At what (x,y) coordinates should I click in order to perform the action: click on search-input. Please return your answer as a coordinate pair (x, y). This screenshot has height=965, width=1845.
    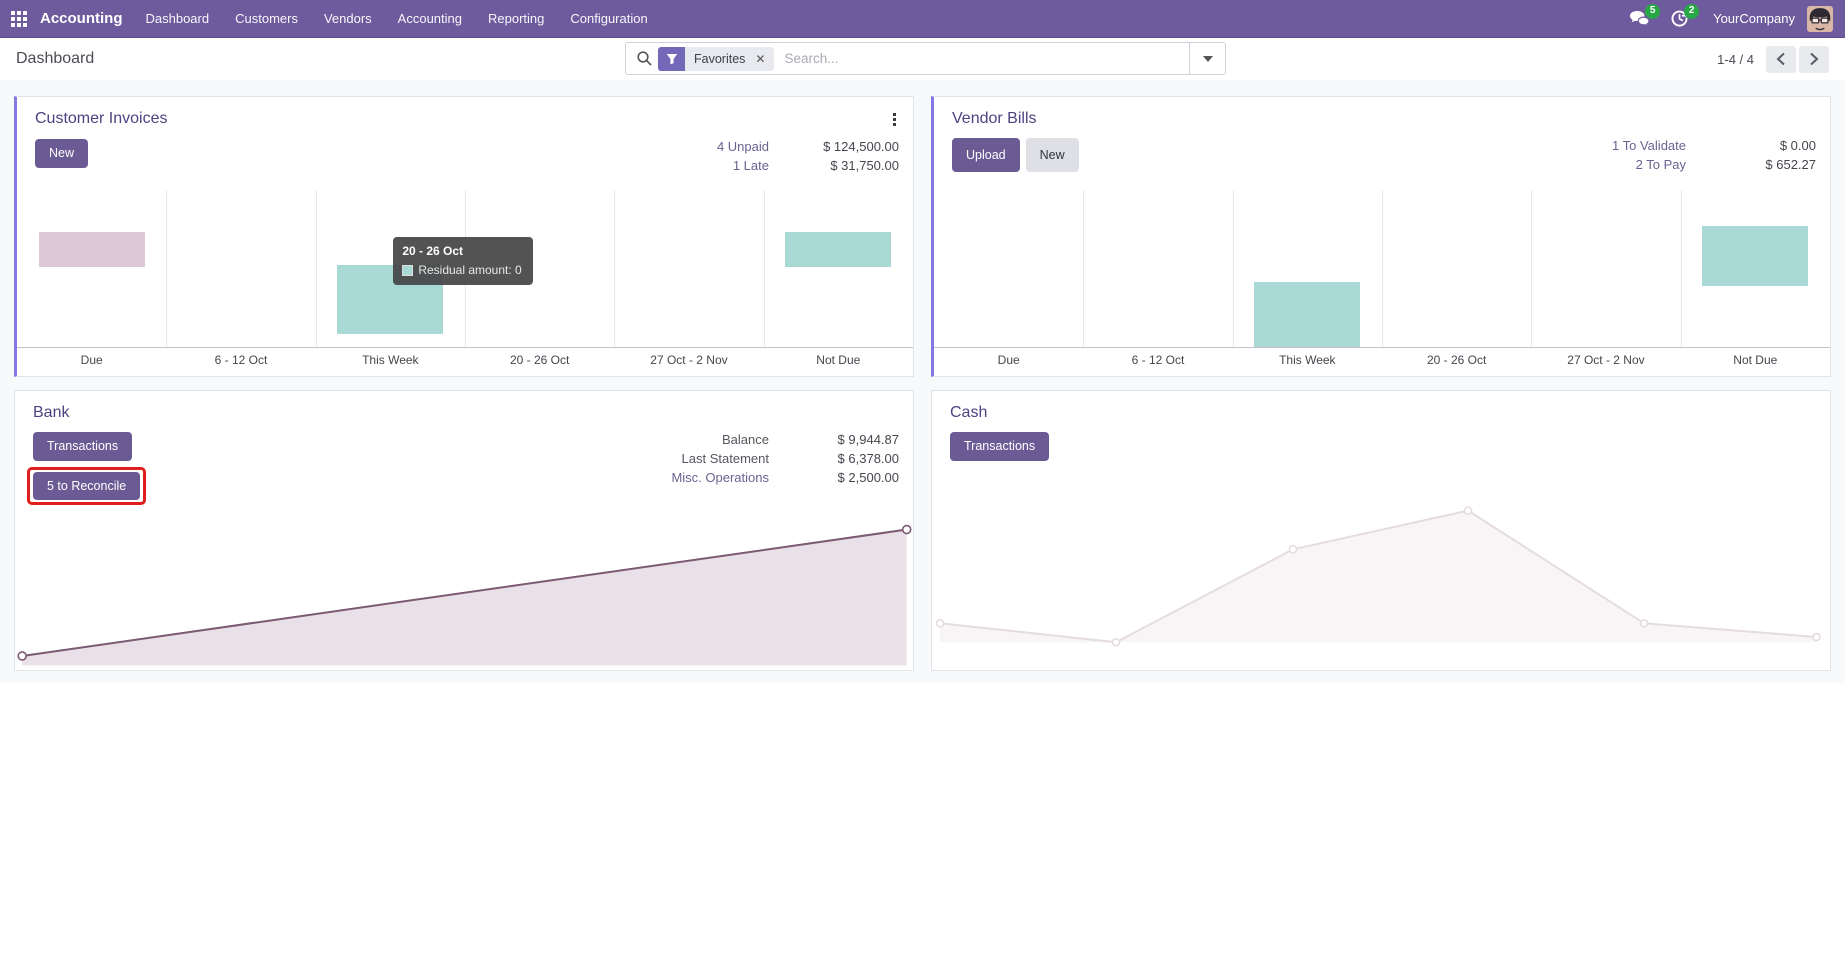
    Looking at the image, I should click on (985, 58).